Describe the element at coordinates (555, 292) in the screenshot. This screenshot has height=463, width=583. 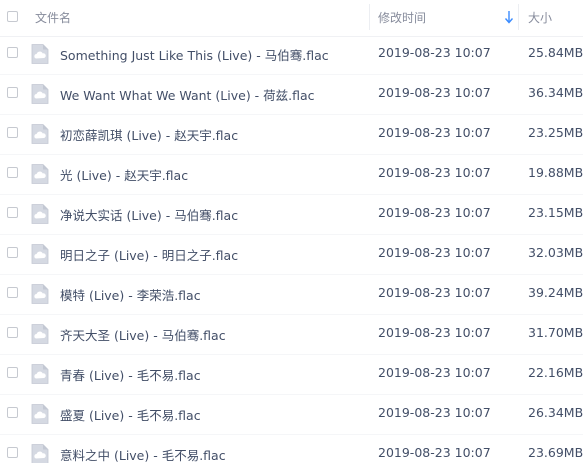
I see `file-size: 39.24MB` at that location.